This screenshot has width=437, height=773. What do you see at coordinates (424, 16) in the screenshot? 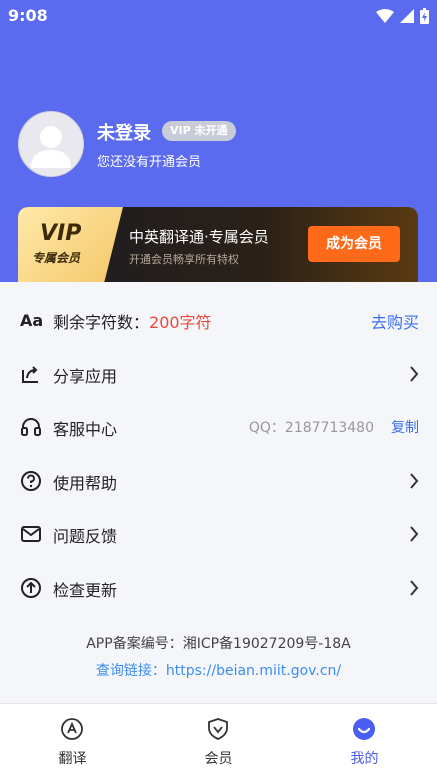
I see `battery-icon` at bounding box center [424, 16].